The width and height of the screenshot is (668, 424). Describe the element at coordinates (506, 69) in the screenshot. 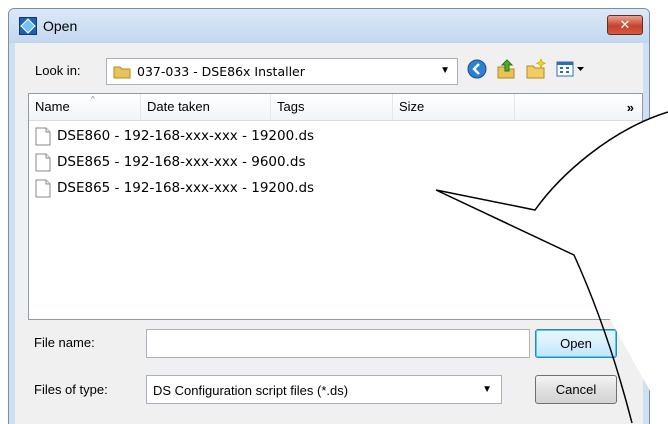

I see `up-folder-icon` at that location.